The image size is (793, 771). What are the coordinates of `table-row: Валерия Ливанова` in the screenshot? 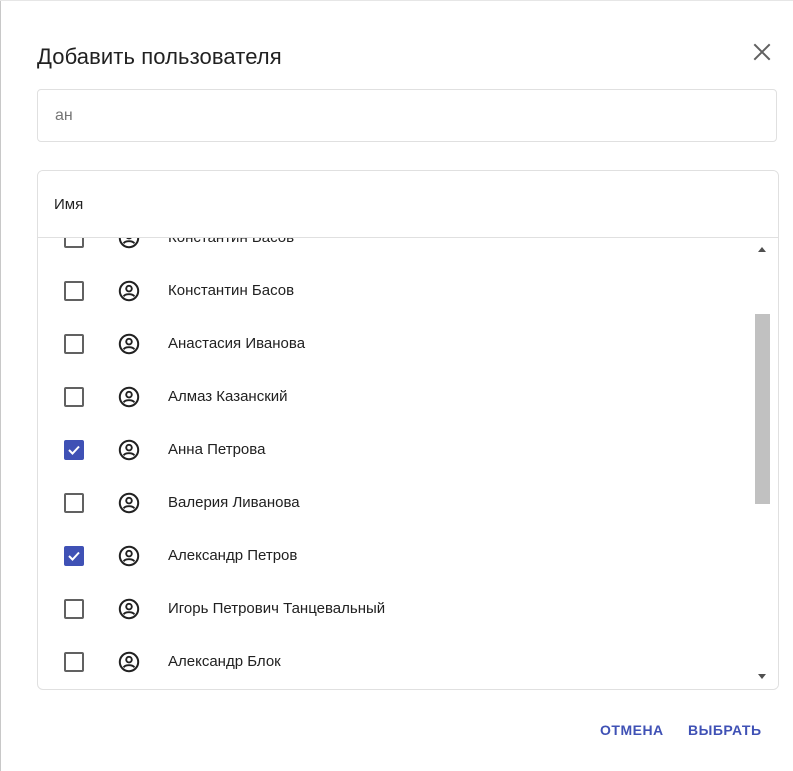 It's located at (391, 502).